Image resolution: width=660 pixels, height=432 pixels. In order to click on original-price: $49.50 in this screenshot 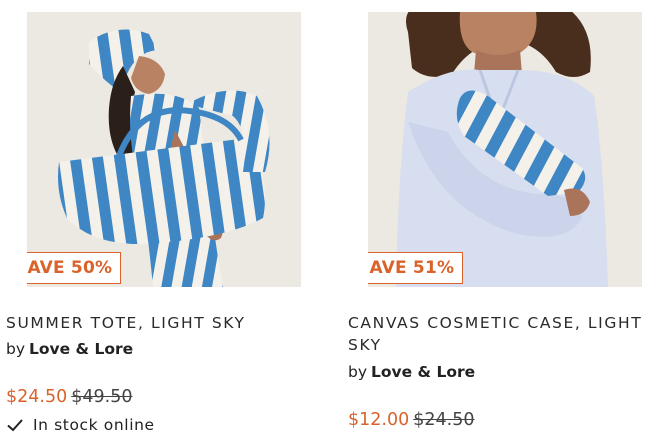, I will do `click(102, 397)`.